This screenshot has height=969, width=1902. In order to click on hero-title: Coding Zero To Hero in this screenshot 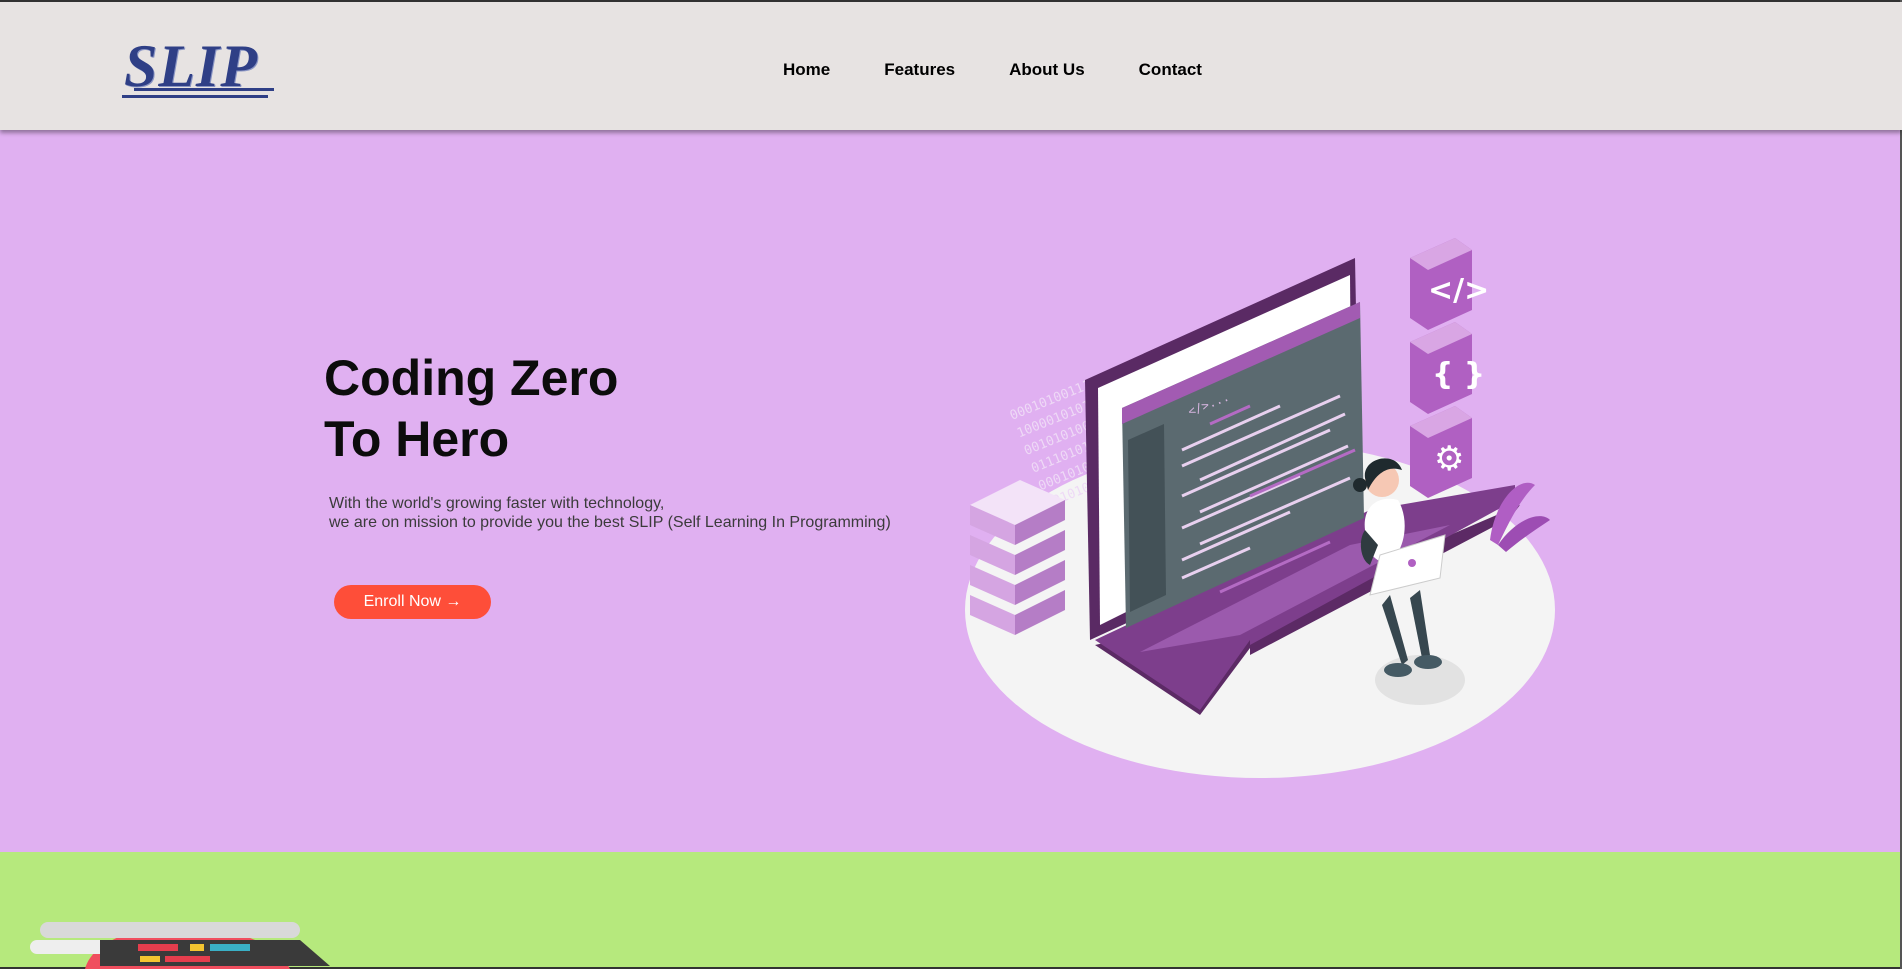, I will do `click(471, 409)`.